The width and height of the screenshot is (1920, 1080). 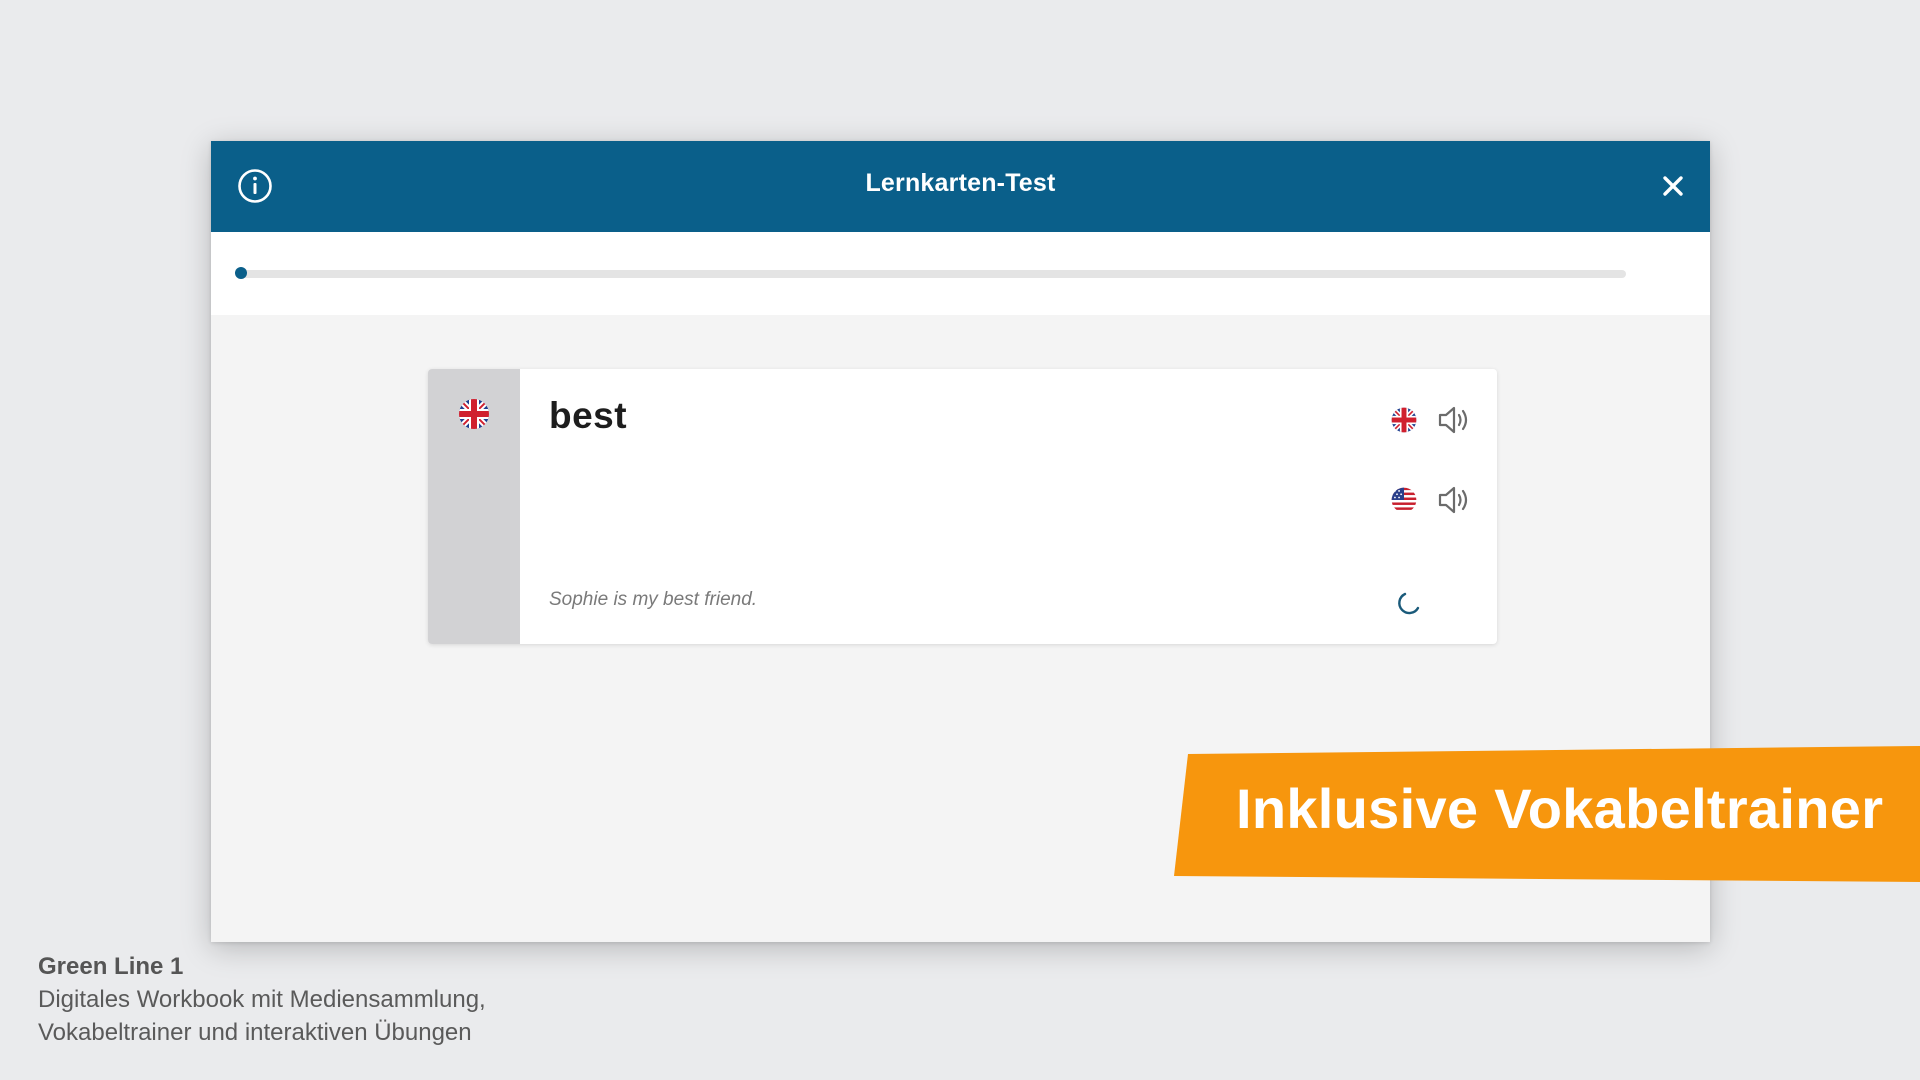 I want to click on close-icon, so click(x=1673, y=186).